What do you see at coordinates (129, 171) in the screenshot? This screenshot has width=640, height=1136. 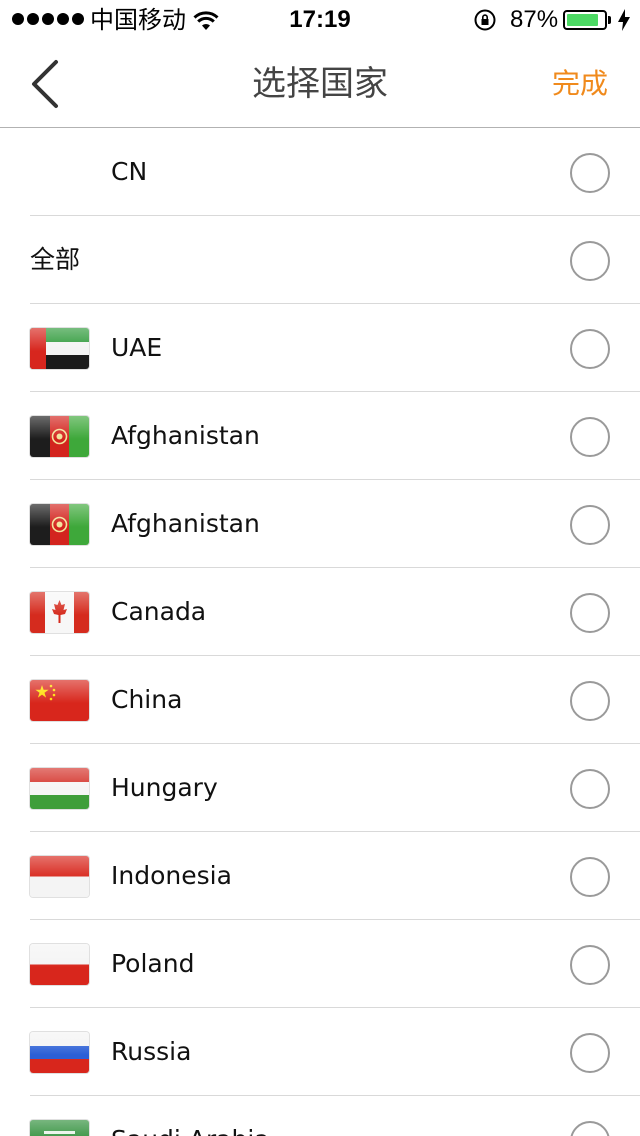 I see `list-item-label: CN` at bounding box center [129, 171].